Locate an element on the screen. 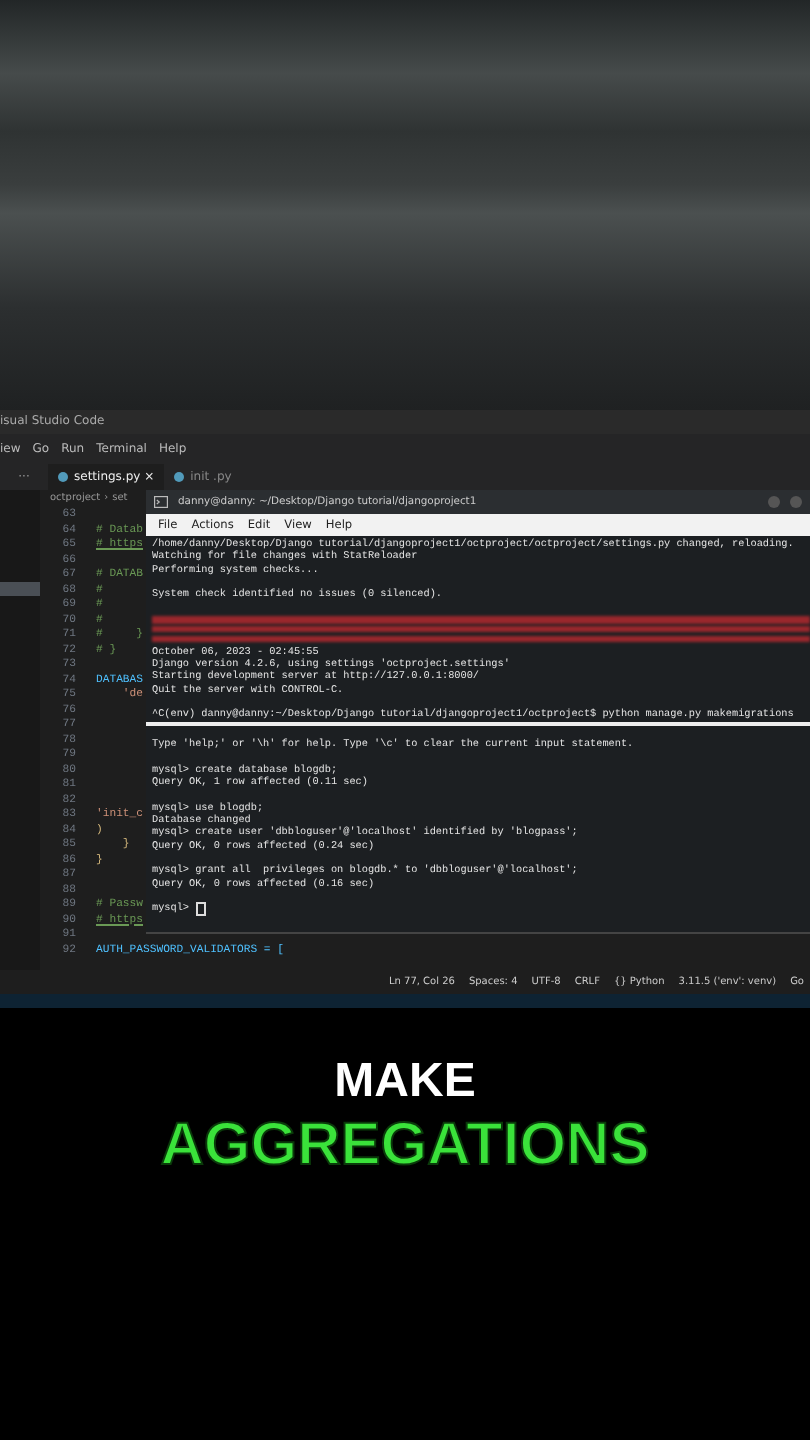  terminal-icon is located at coordinates (161, 502).